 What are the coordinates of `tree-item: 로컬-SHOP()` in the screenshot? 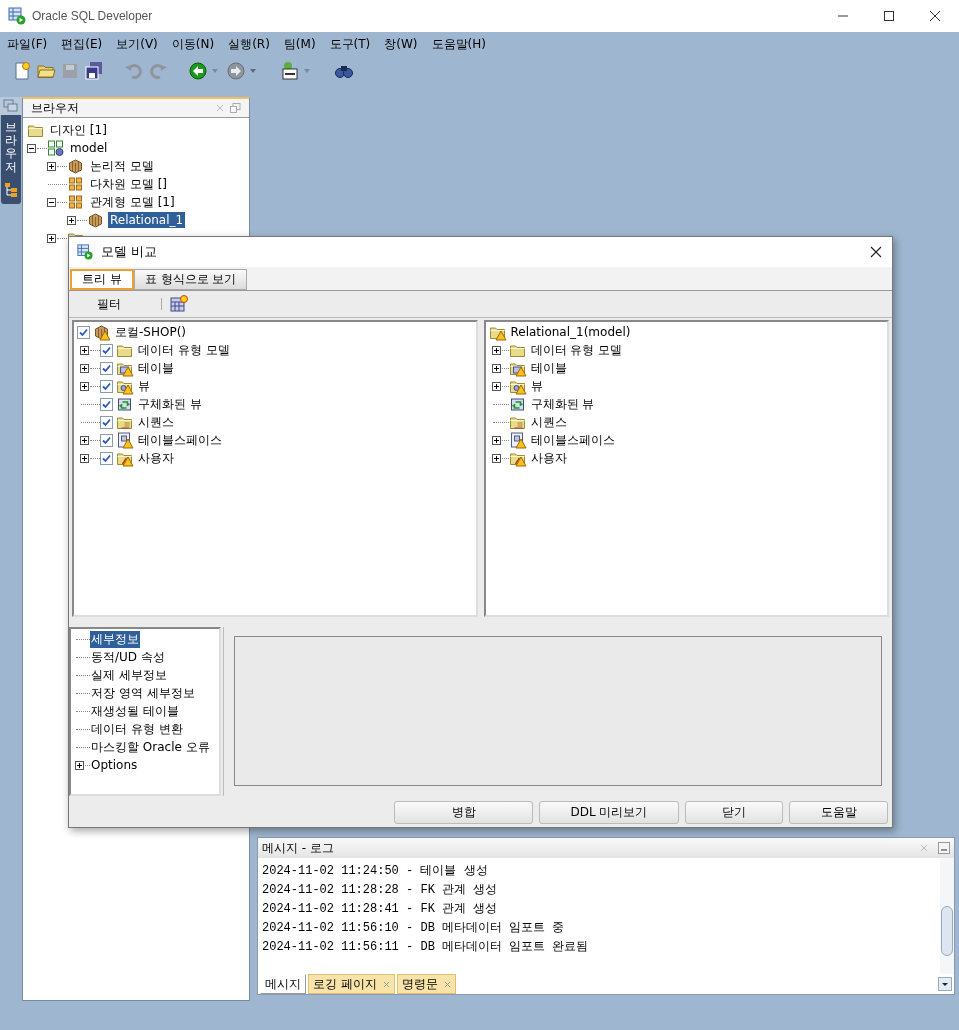 It's located at (150, 332).